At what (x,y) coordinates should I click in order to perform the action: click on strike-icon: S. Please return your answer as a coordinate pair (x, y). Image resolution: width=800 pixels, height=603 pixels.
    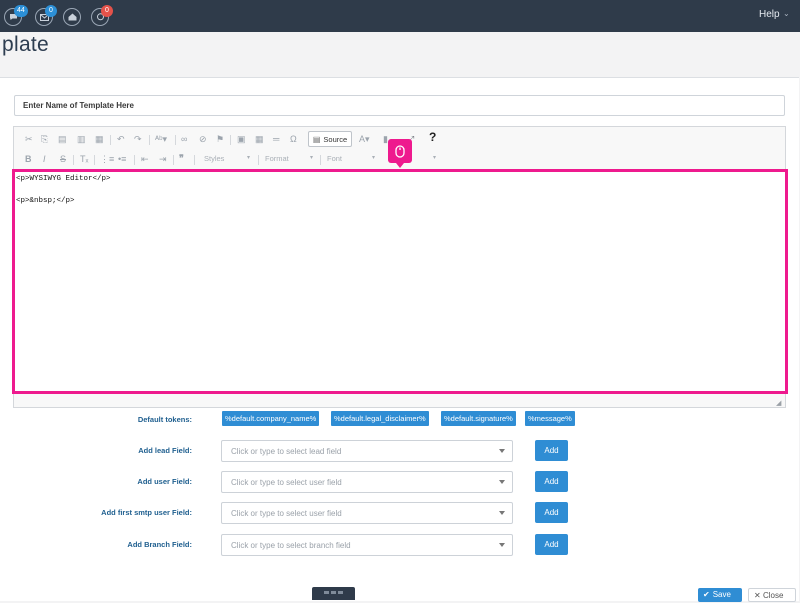
    Looking at the image, I should click on (63, 159).